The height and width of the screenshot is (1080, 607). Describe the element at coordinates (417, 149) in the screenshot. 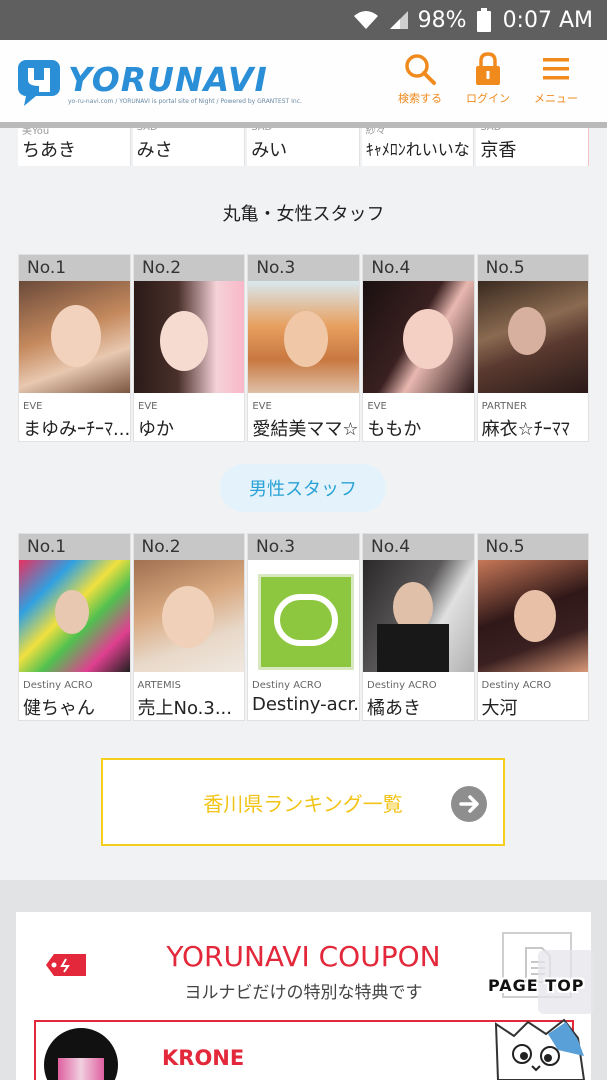

I see `staff-name: ｷｬﾒﾛﾝれいいな` at that location.